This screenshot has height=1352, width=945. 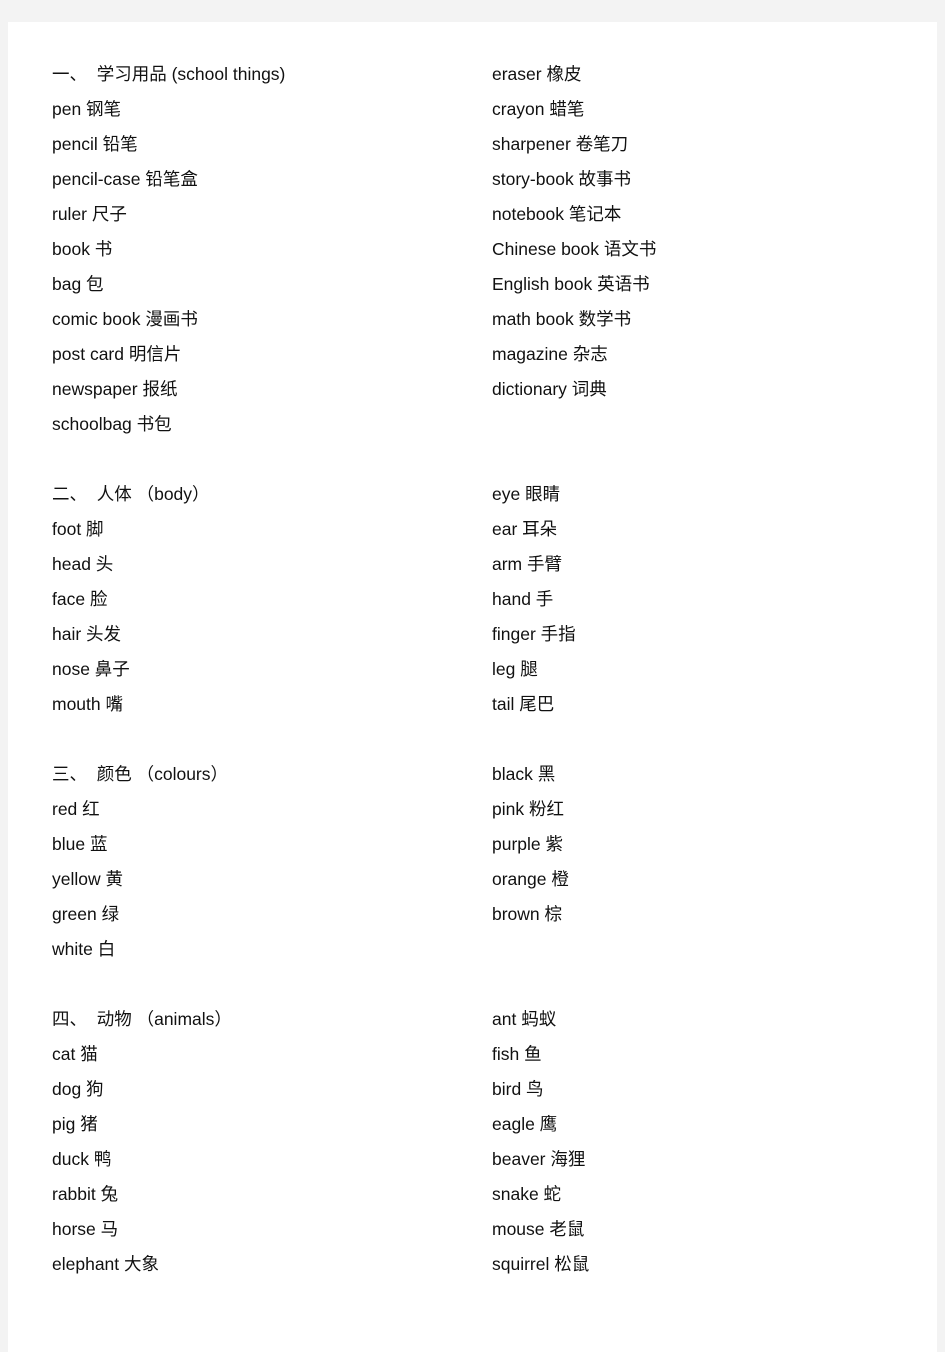 What do you see at coordinates (527, 1194) in the screenshot?
I see `vocab-entry: snake 蛇` at bounding box center [527, 1194].